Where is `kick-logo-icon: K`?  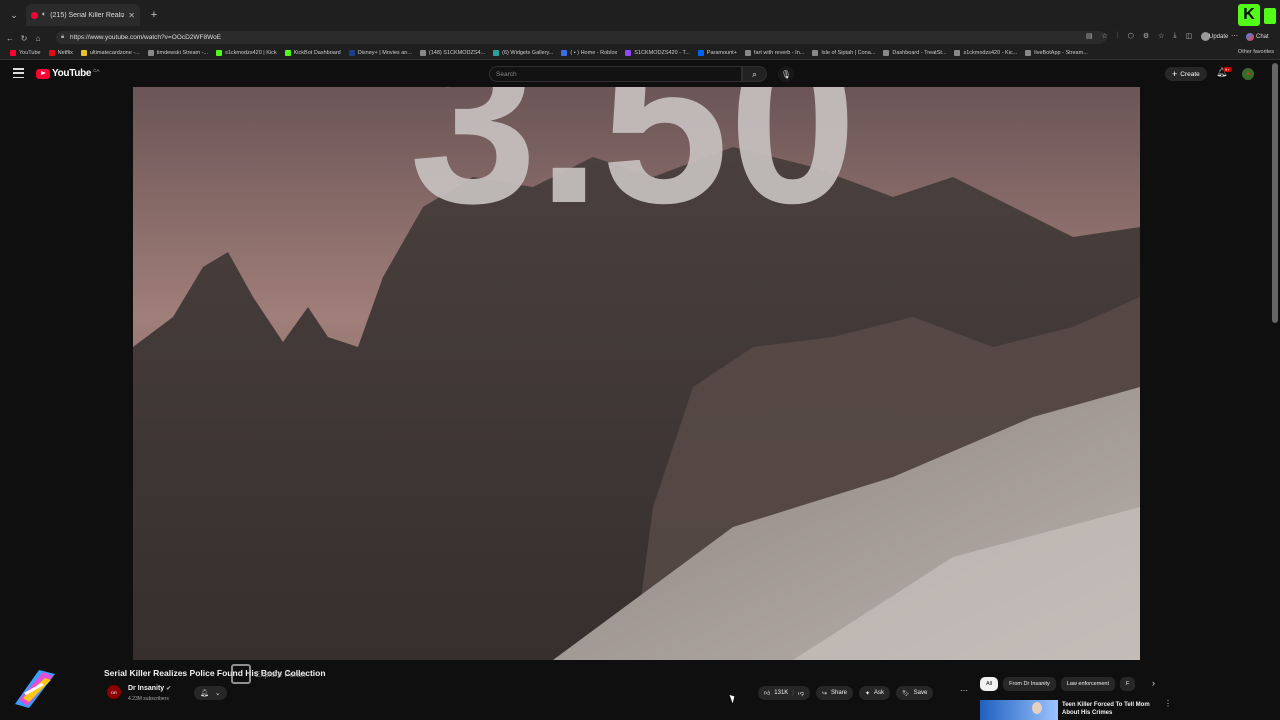
kick-logo-icon: K is located at coordinates (1249, 15).